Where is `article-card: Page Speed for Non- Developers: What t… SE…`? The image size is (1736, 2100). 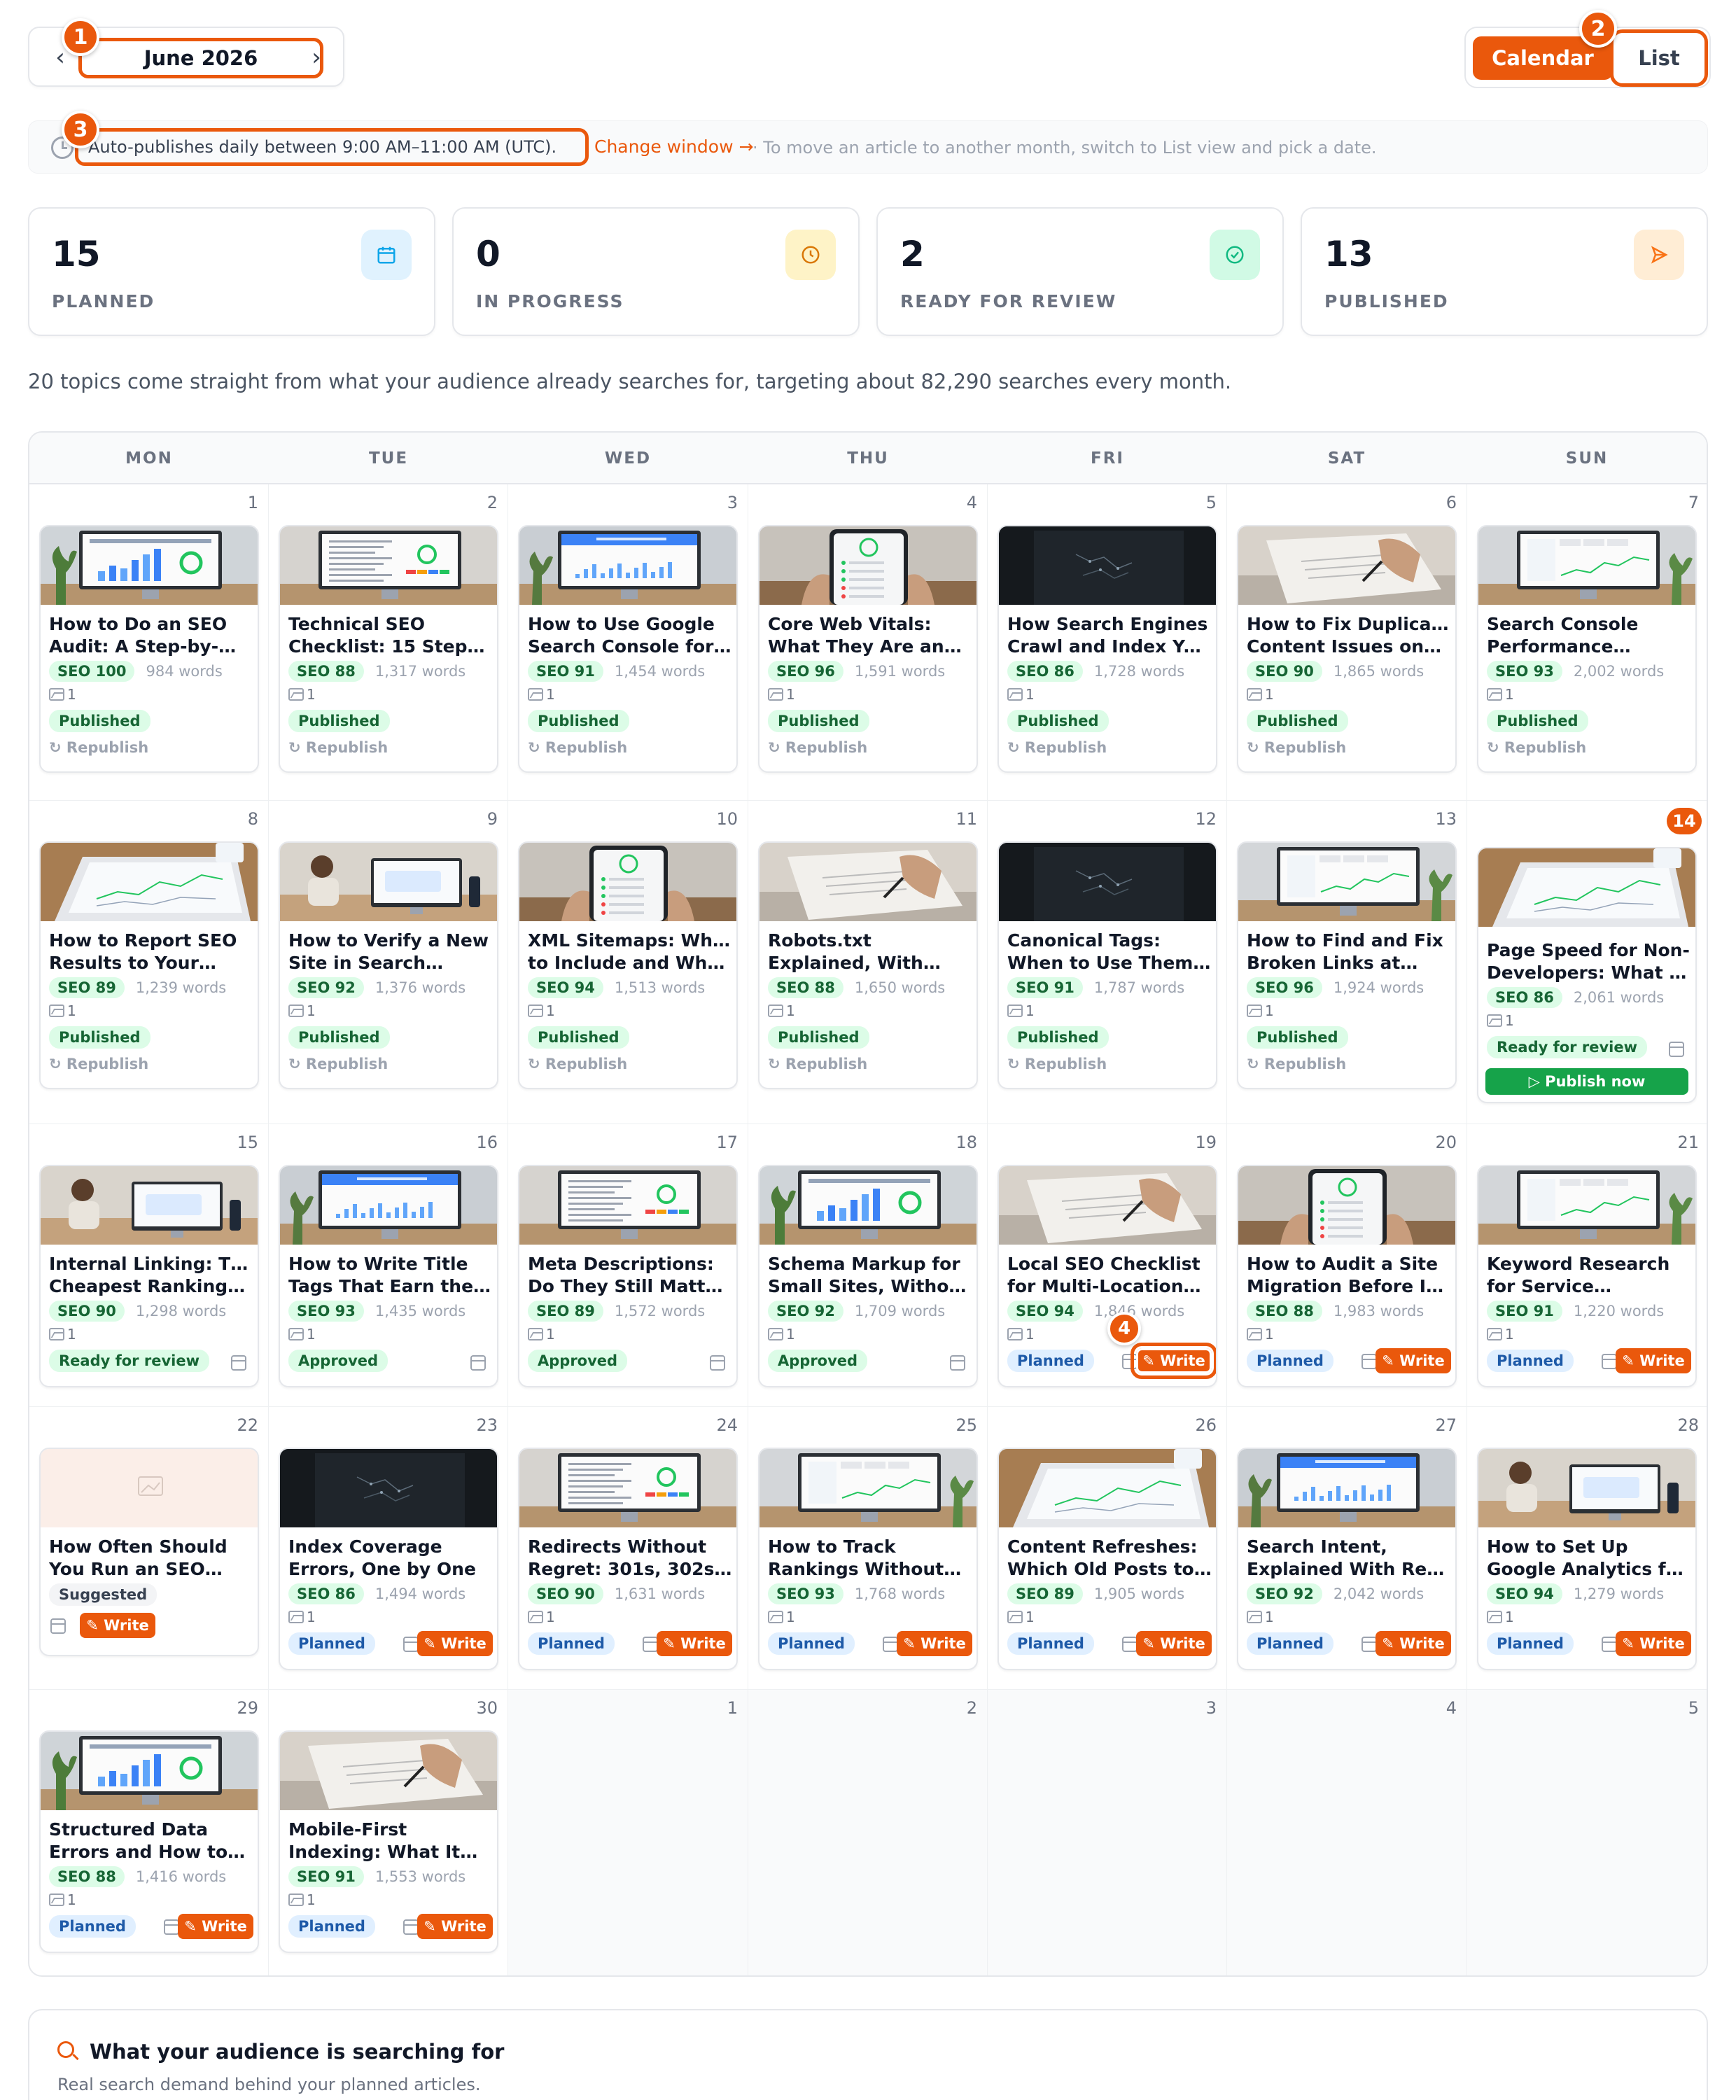 article-card: Page Speed for Non- Developers: What t… SE… is located at coordinates (1587, 975).